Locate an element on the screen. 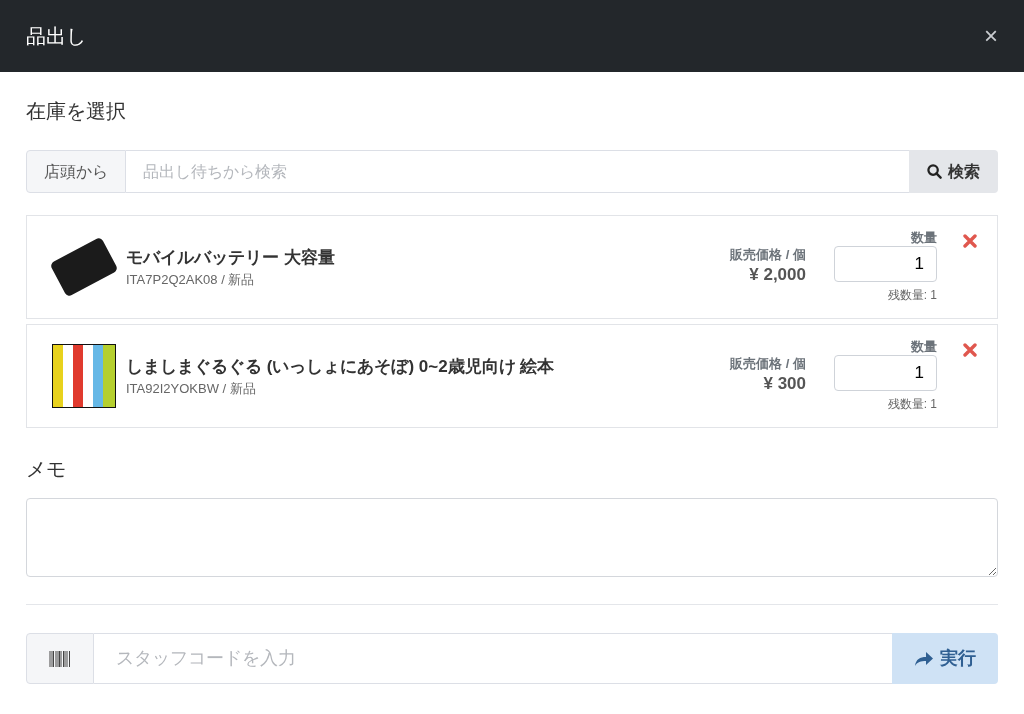  item-name: しましまぐるぐる (いっしょにあそぼ) 0~2歳児向け 絵本 is located at coordinates (341, 366).